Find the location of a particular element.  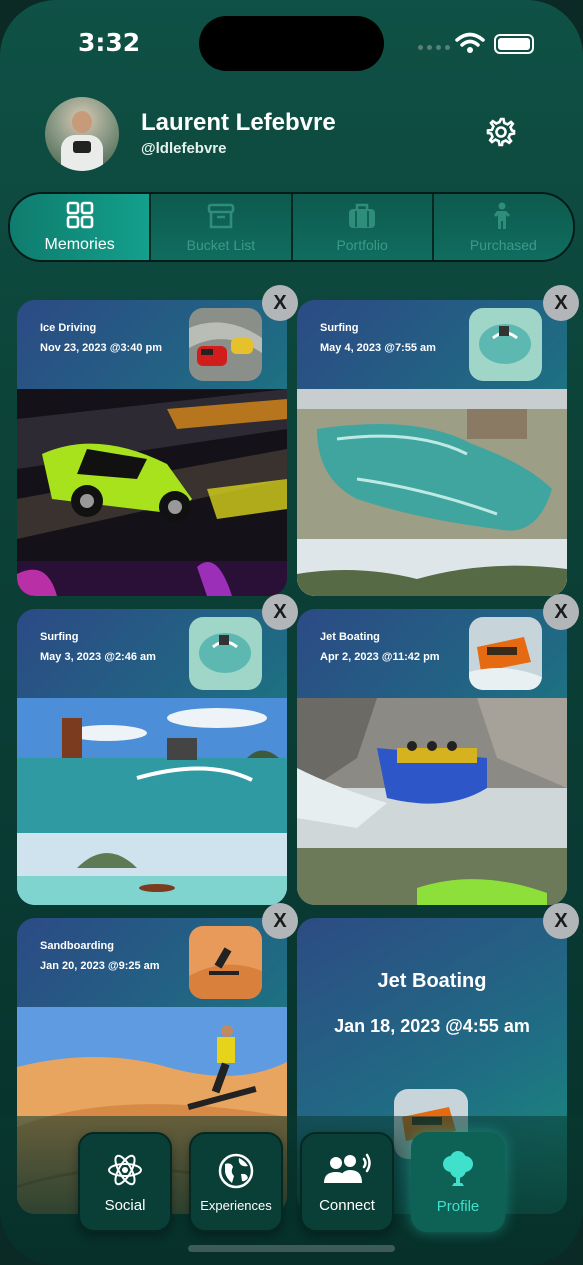

atom-icon is located at coordinates (125, 1169).